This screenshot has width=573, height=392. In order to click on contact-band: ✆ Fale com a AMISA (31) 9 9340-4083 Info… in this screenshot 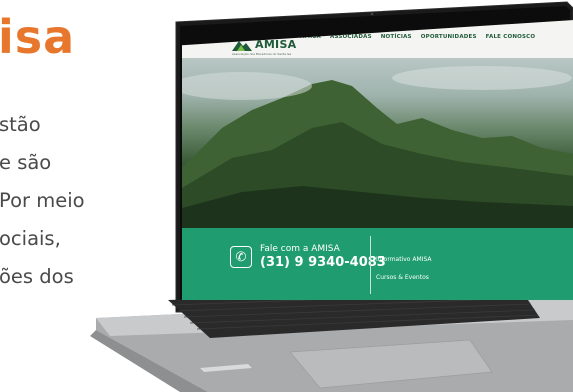, I will do `click(377, 264)`.